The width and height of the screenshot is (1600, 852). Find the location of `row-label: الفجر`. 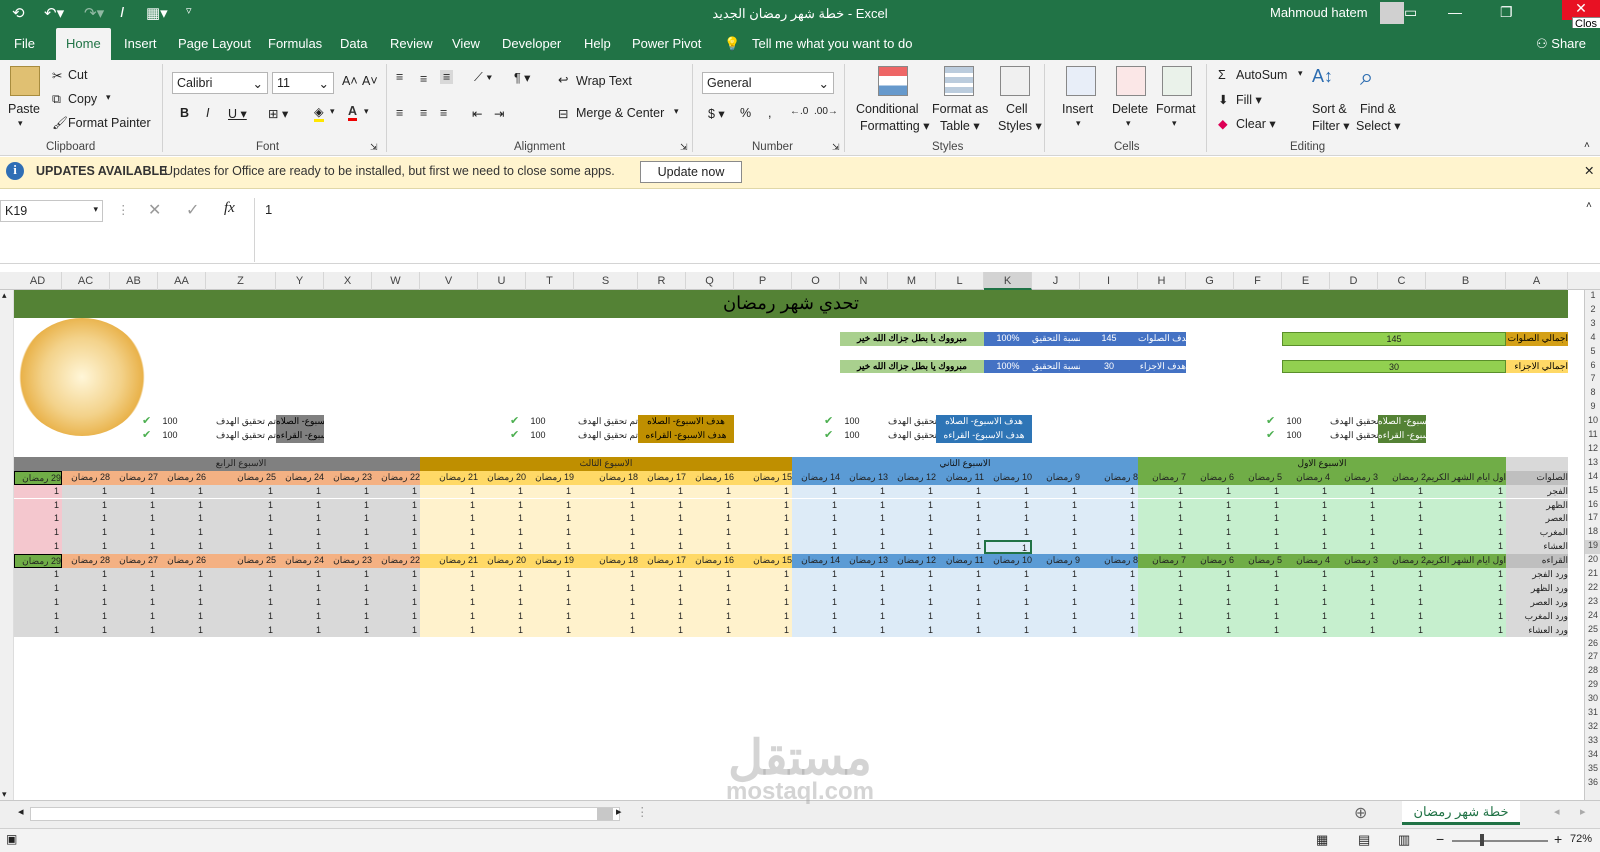

row-label: الفجر is located at coordinates (1537, 491).